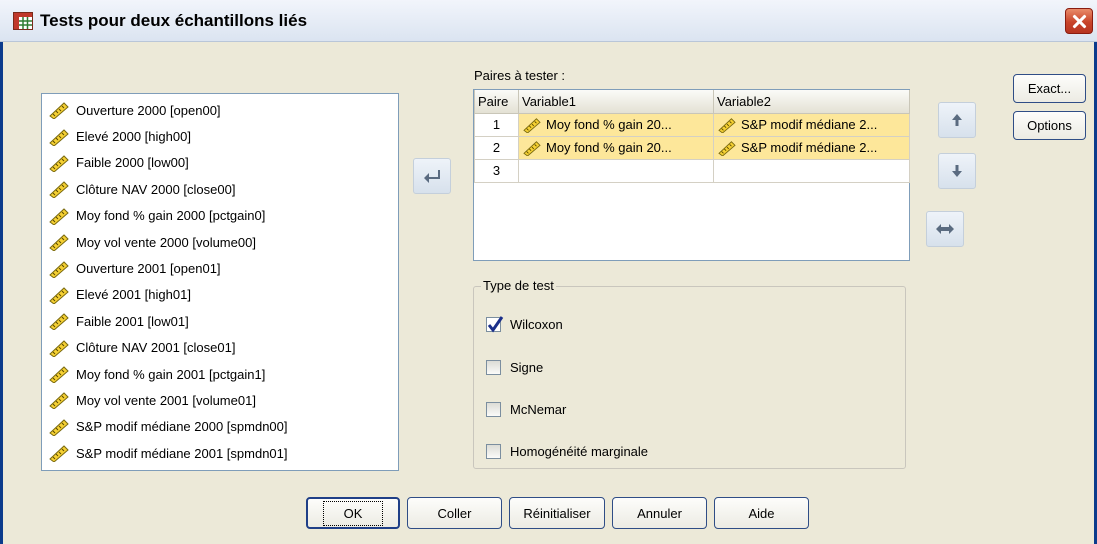 The height and width of the screenshot is (544, 1097). I want to click on list-item: Clôture NAV 2001 [close01], so click(220, 348).